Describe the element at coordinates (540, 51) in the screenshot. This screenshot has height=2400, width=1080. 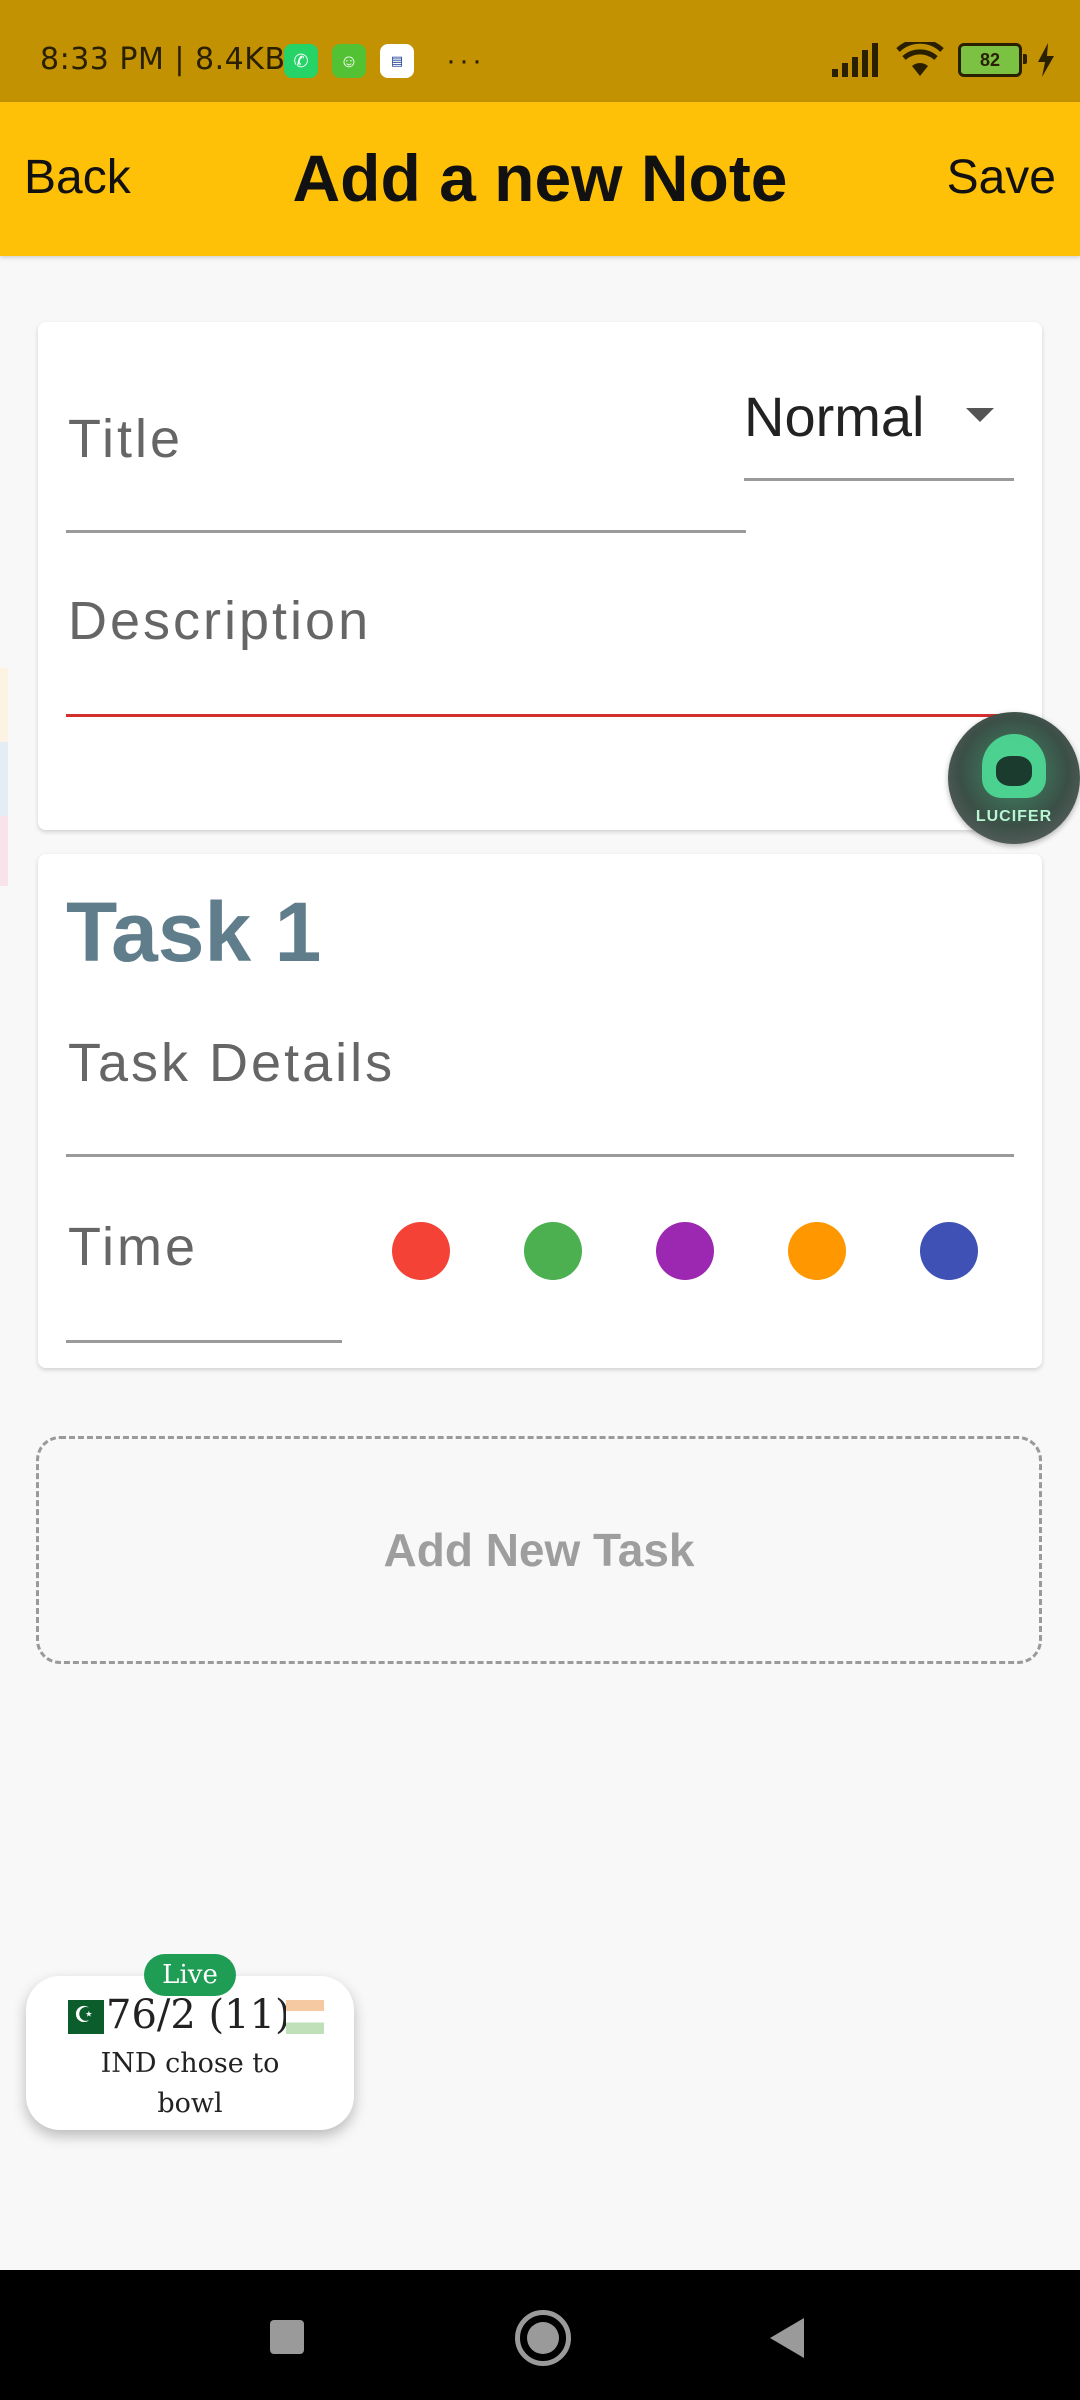
I see `status-bar: 8:33 PM | 8.4KB/s ✆ ☺ ▤ ··· 82` at that location.